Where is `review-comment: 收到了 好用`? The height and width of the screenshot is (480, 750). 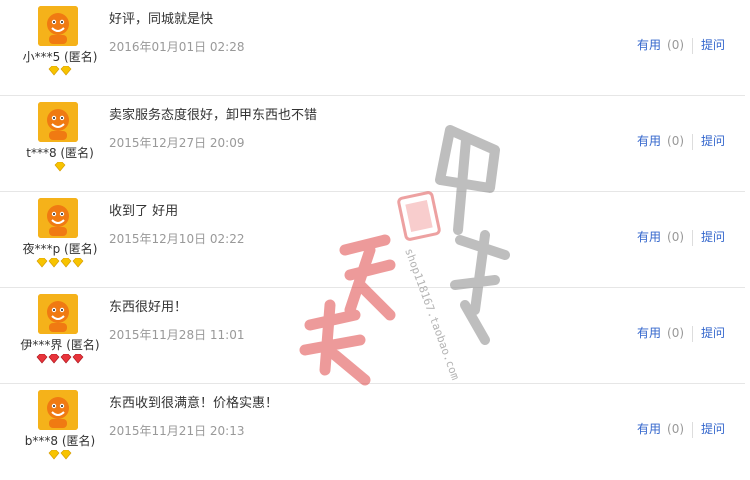
review-comment: 收到了 好用 is located at coordinates (144, 211).